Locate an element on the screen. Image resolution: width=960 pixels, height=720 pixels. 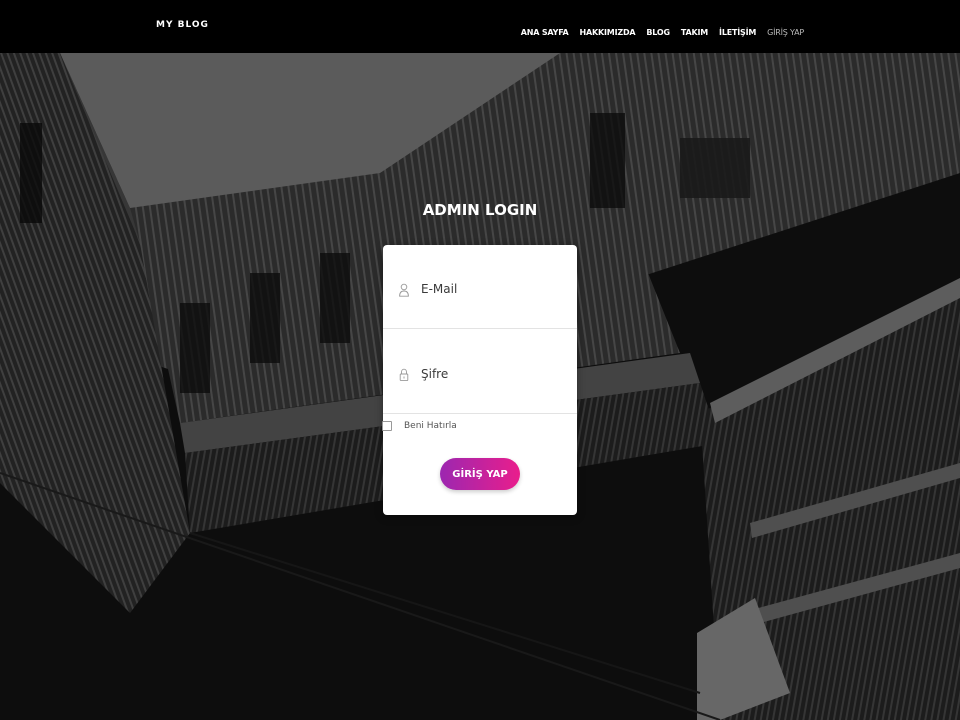
password-field-group is located at coordinates (480, 372).